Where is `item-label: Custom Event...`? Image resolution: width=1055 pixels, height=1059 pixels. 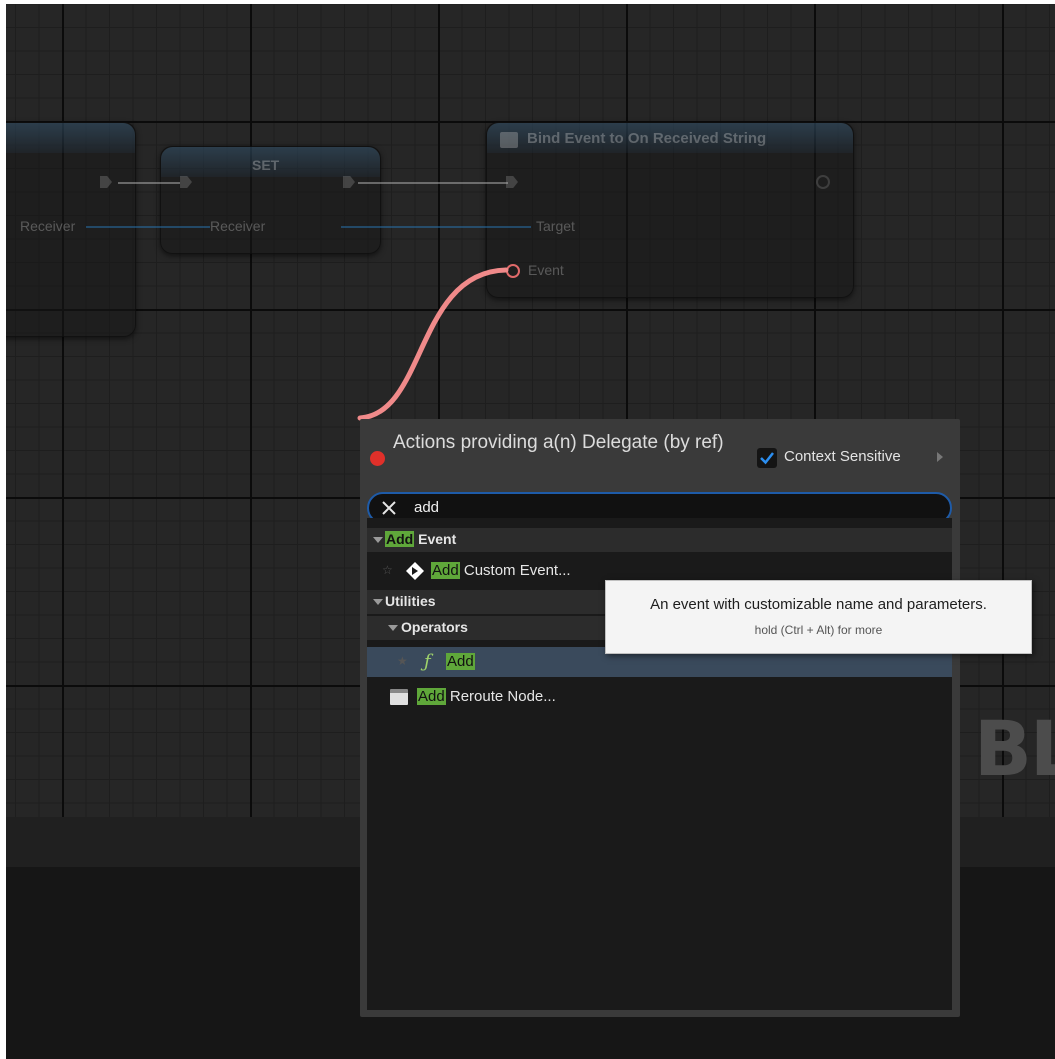 item-label: Custom Event... is located at coordinates (515, 570).